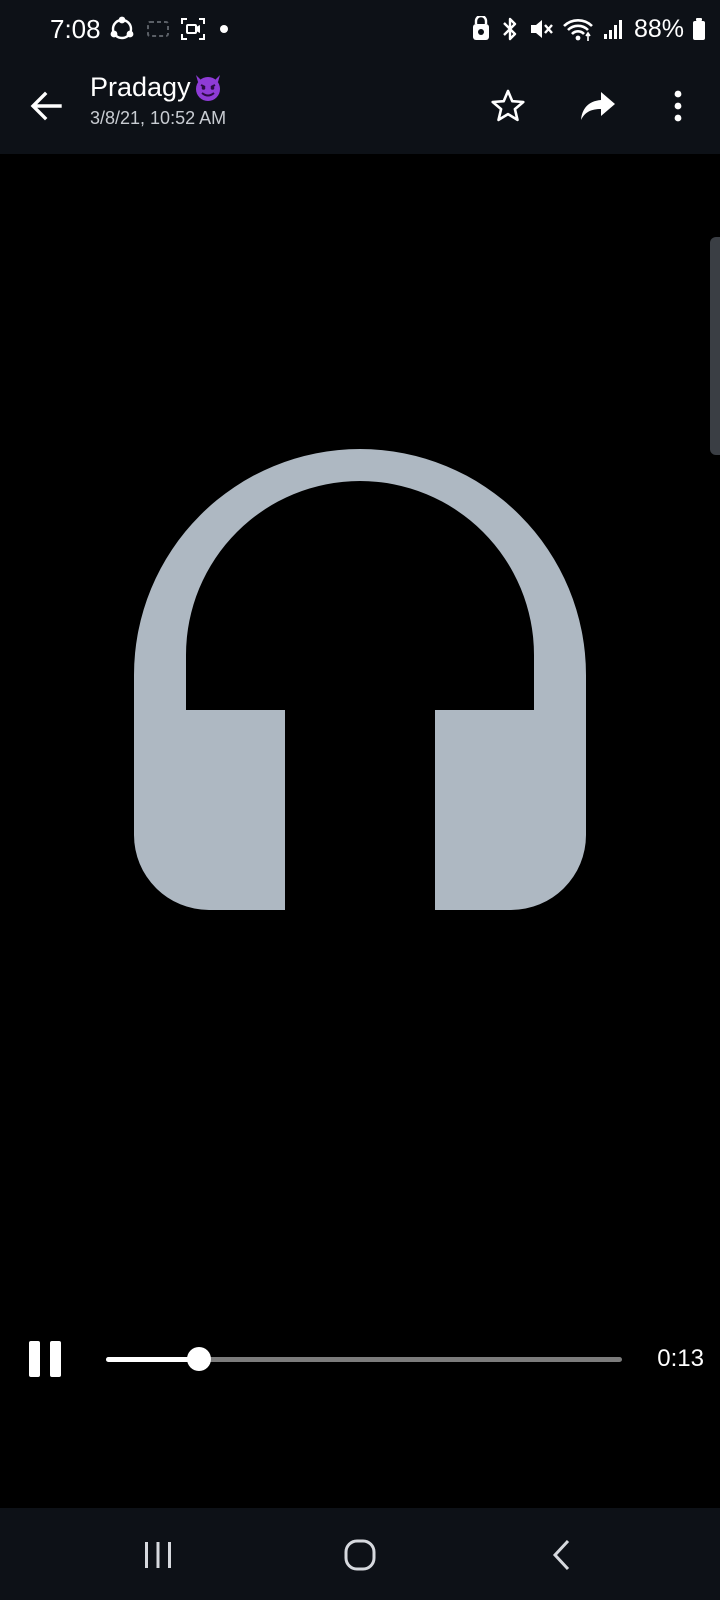 This screenshot has height=1600, width=720. I want to click on home-icon, so click(360, 1555).